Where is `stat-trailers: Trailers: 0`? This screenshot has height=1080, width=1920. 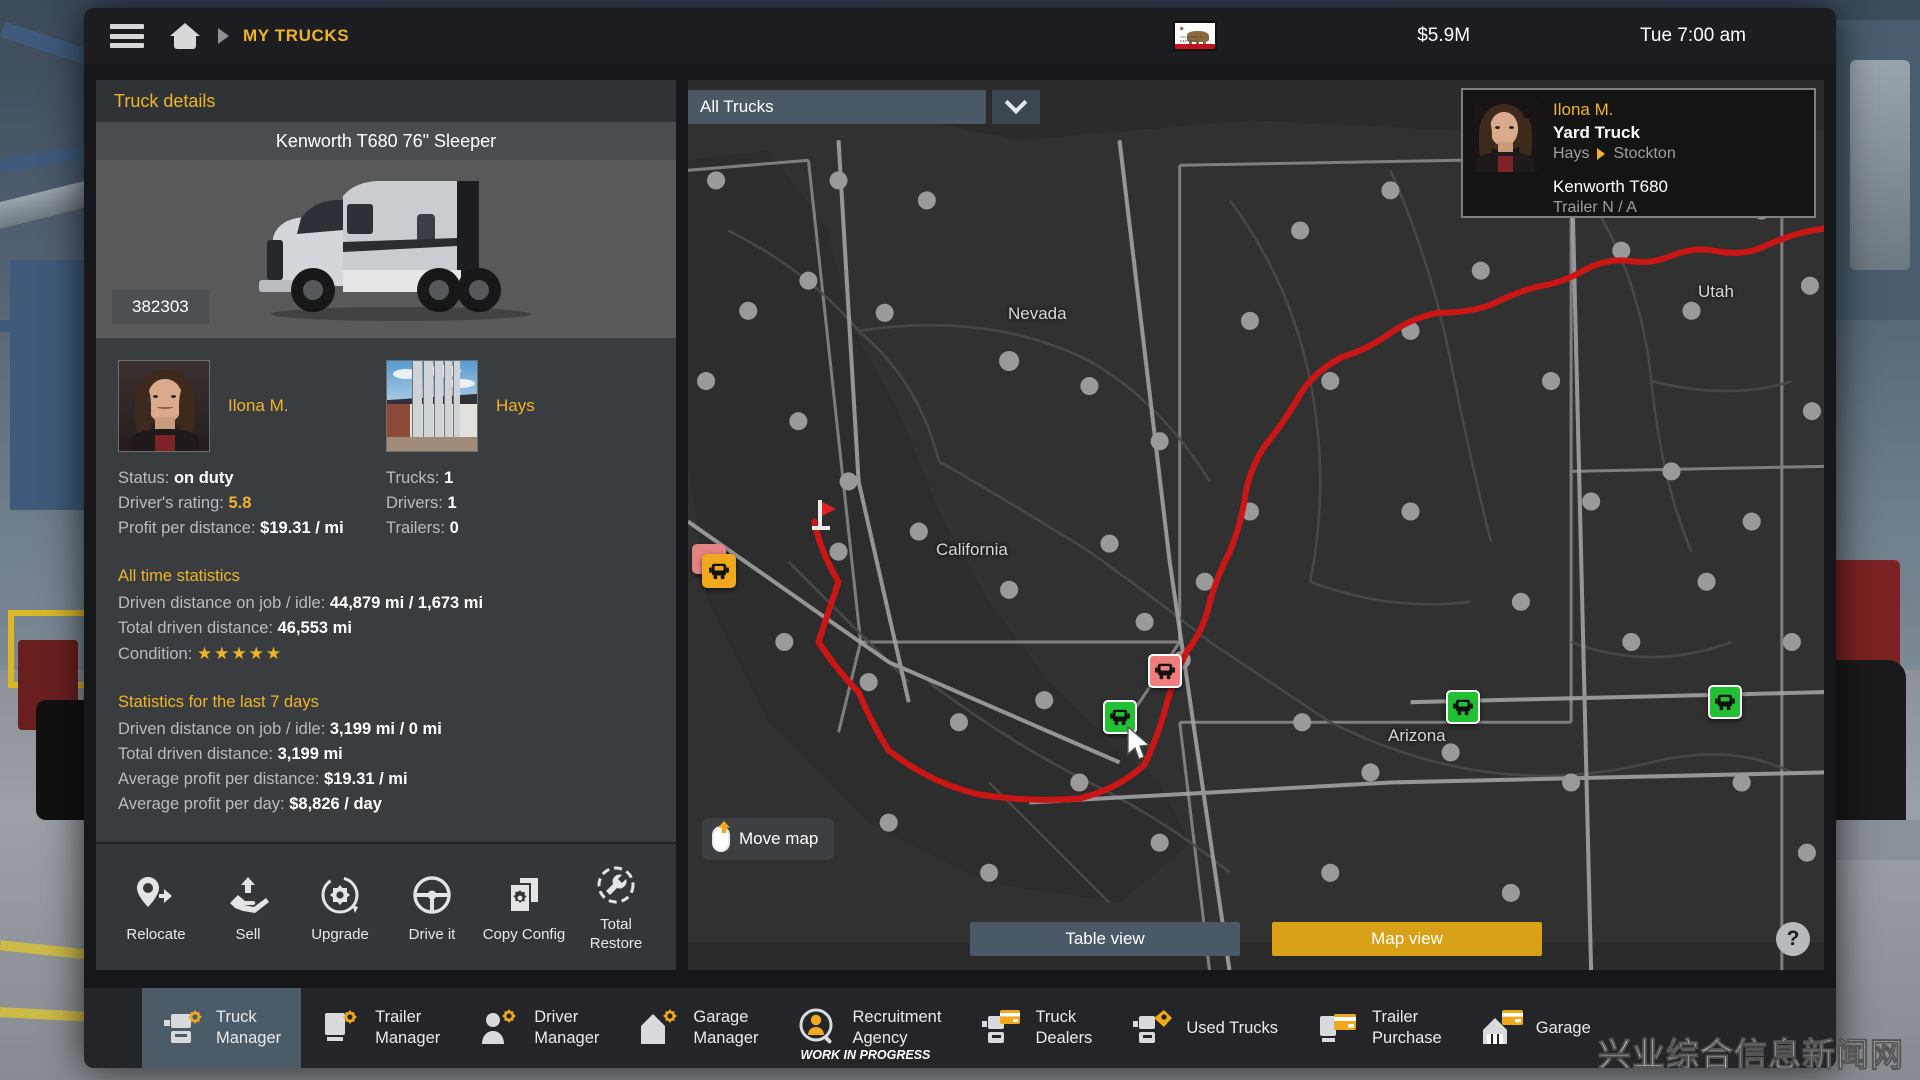
stat-trailers: Trailers: 0 is located at coordinates (422, 528).